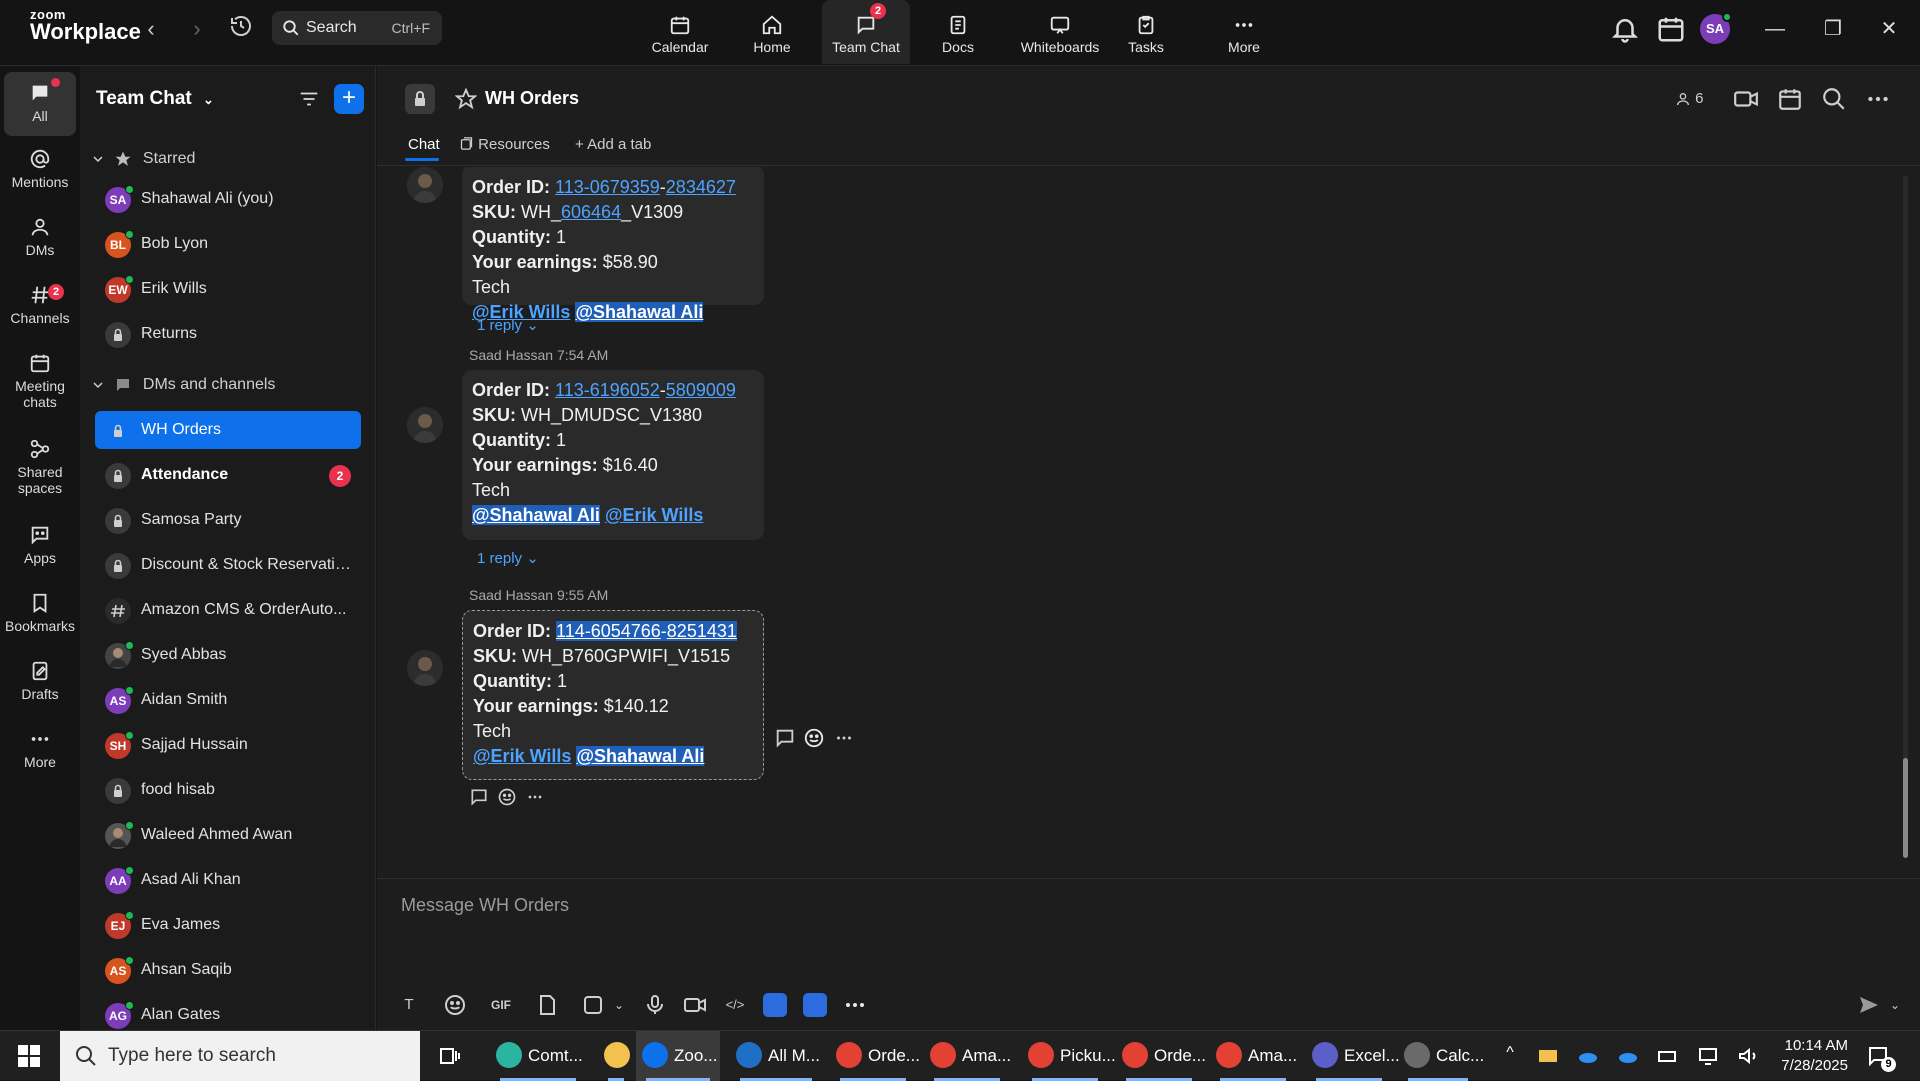 This screenshot has width=1920, height=1081. Describe the element at coordinates (485, 905) in the screenshot. I see `message-input: Message WH Orders` at that location.